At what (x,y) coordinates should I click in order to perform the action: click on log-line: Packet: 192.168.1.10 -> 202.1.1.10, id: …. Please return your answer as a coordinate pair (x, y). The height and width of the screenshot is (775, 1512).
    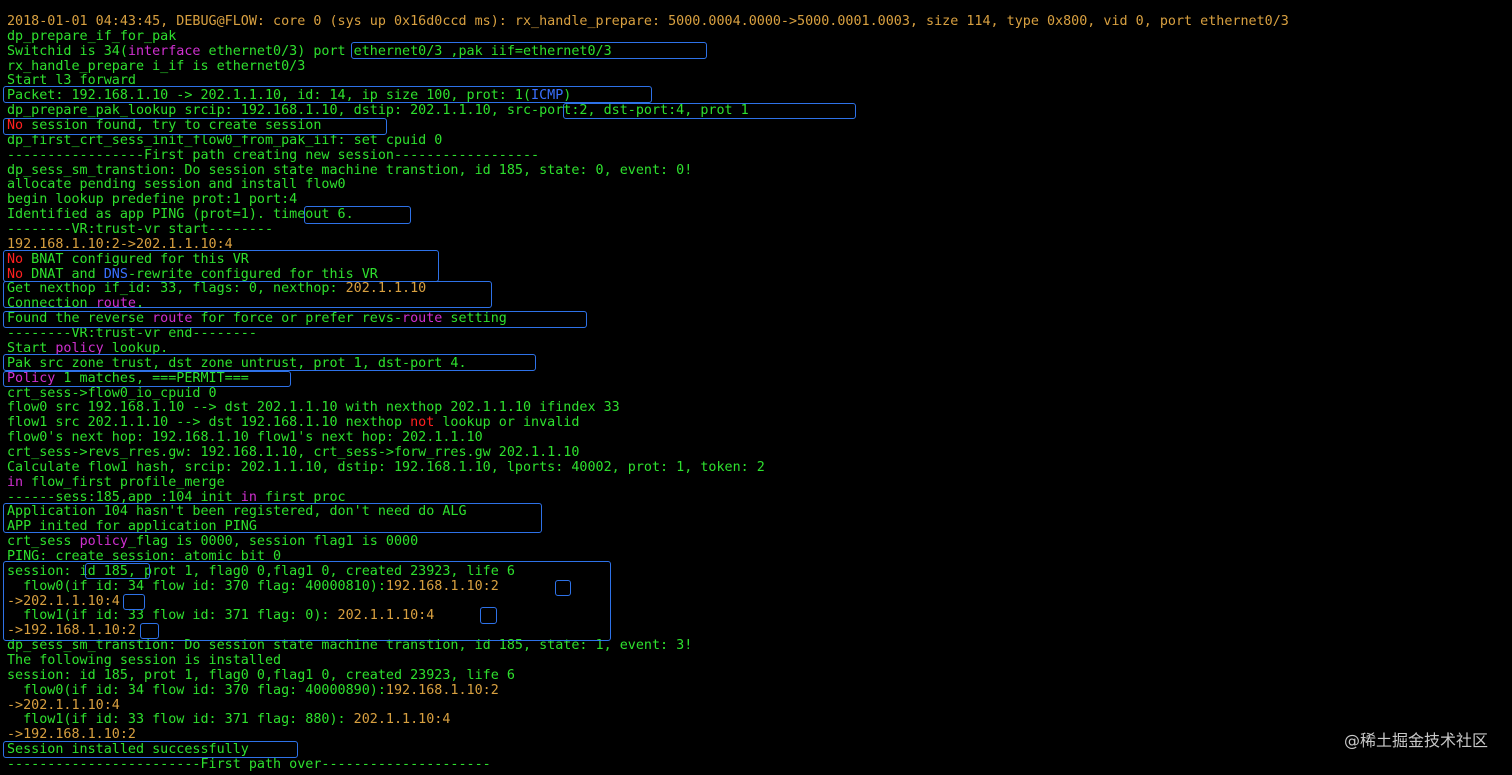
    Looking at the image, I should click on (289, 95).